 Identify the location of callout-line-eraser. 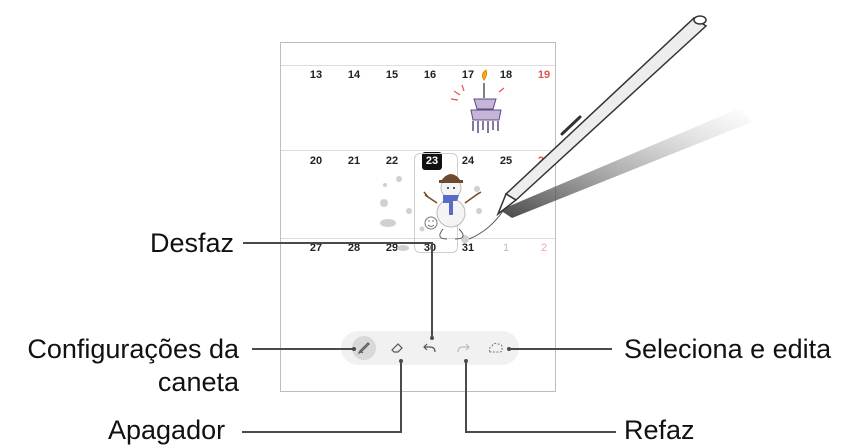
(322, 397).